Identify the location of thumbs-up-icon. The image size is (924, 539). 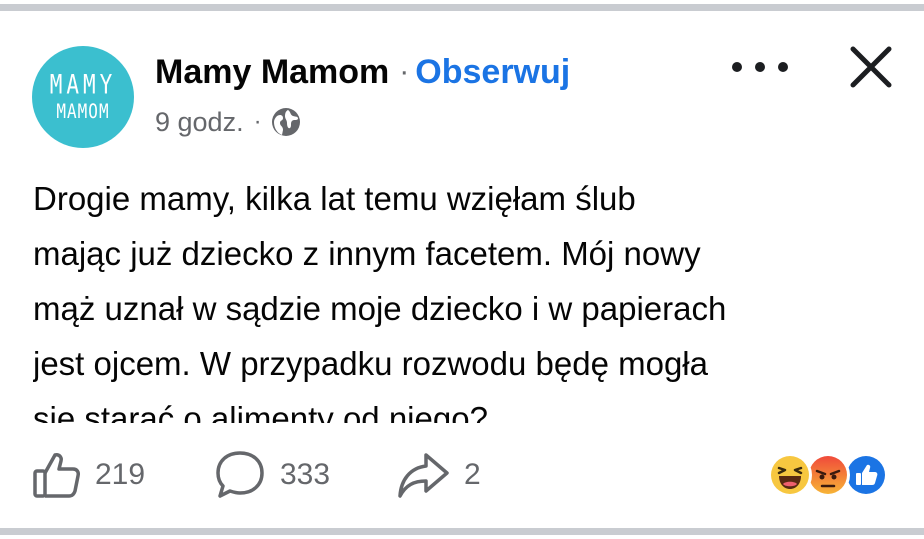
(56, 475).